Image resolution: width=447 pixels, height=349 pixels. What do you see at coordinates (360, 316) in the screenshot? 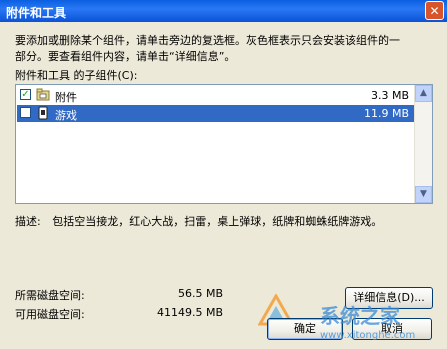
I see `watermark-text: 系统之家` at bounding box center [360, 316].